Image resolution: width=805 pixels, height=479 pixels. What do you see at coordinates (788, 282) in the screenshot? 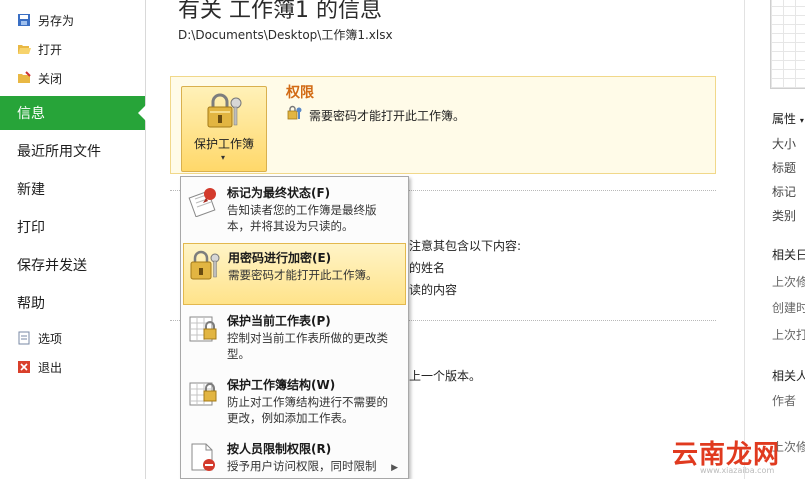
I see `property-last-modified: 上次修` at bounding box center [788, 282].